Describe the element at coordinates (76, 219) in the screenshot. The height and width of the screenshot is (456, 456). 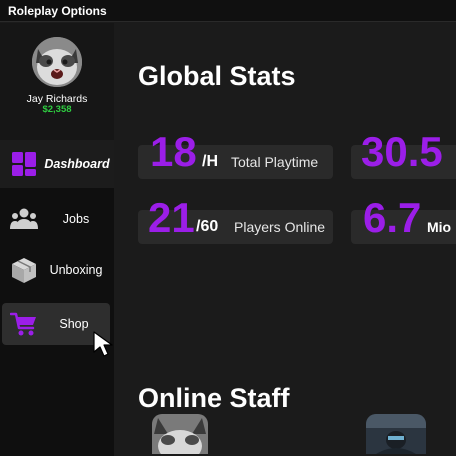
I see `sidebar-item-label: Jobs` at that location.